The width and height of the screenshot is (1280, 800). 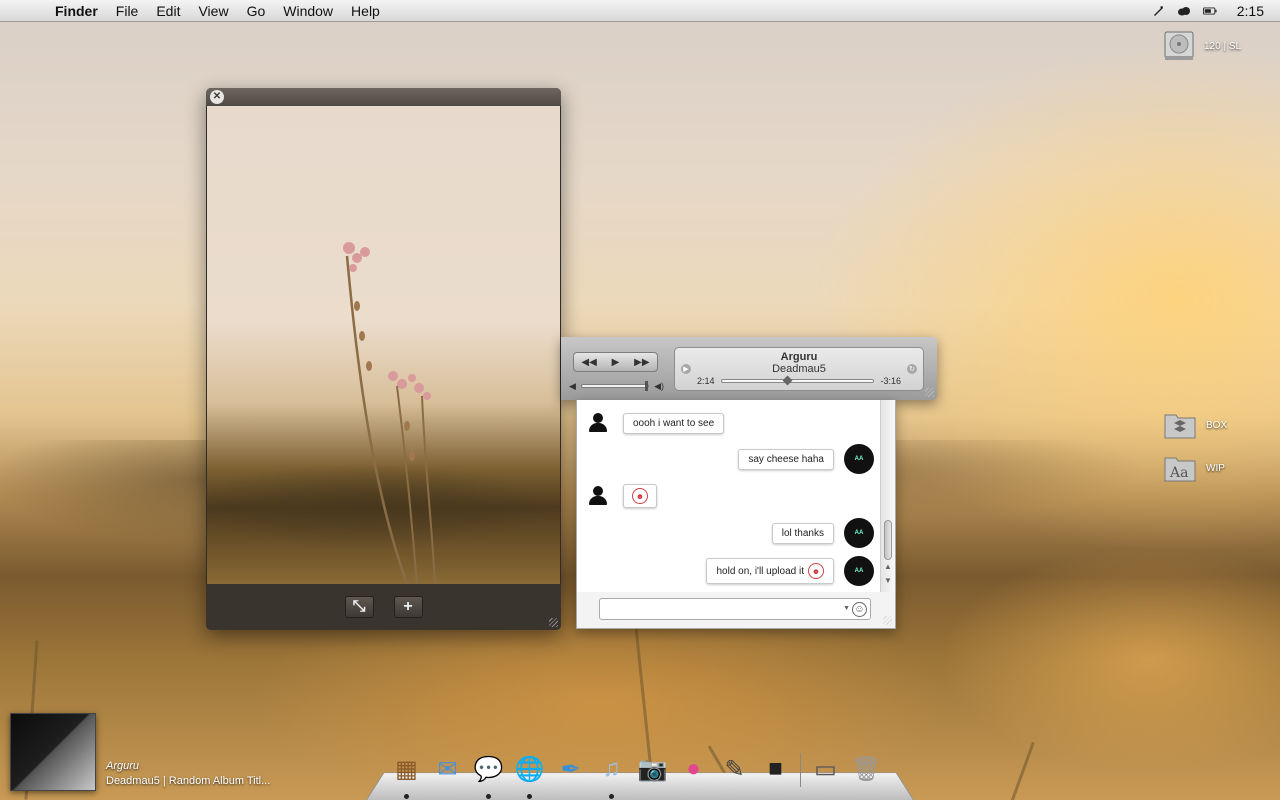 I want to click on play-icon: ▶, so click(x=616, y=362).